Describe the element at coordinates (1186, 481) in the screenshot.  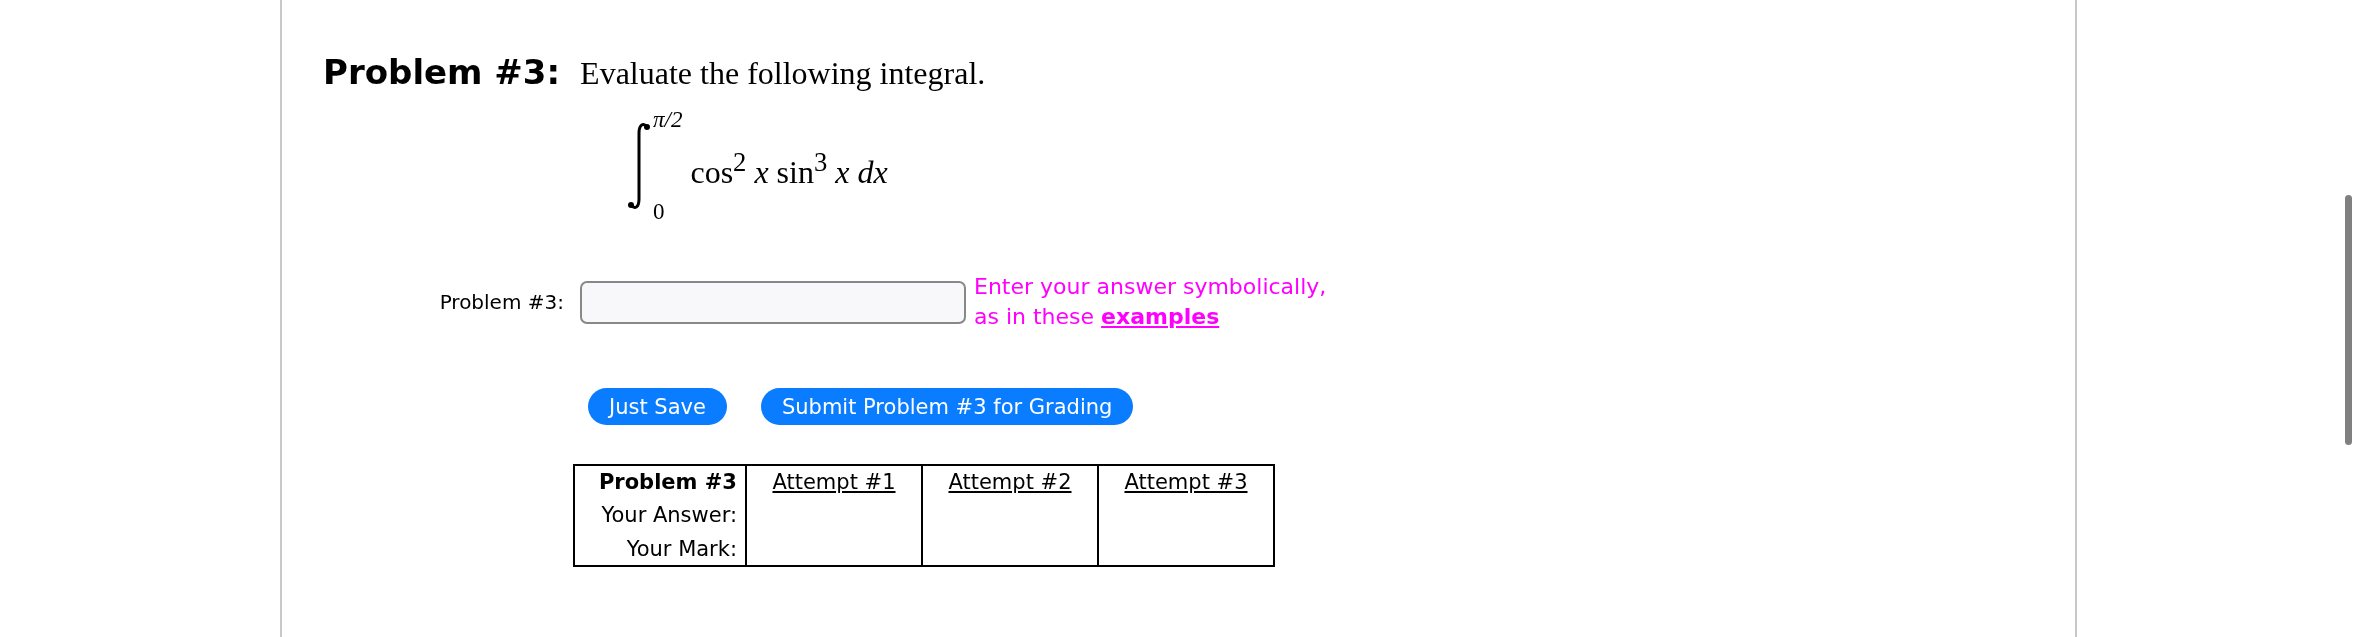
I see `attempt-link: Attempt #3` at that location.